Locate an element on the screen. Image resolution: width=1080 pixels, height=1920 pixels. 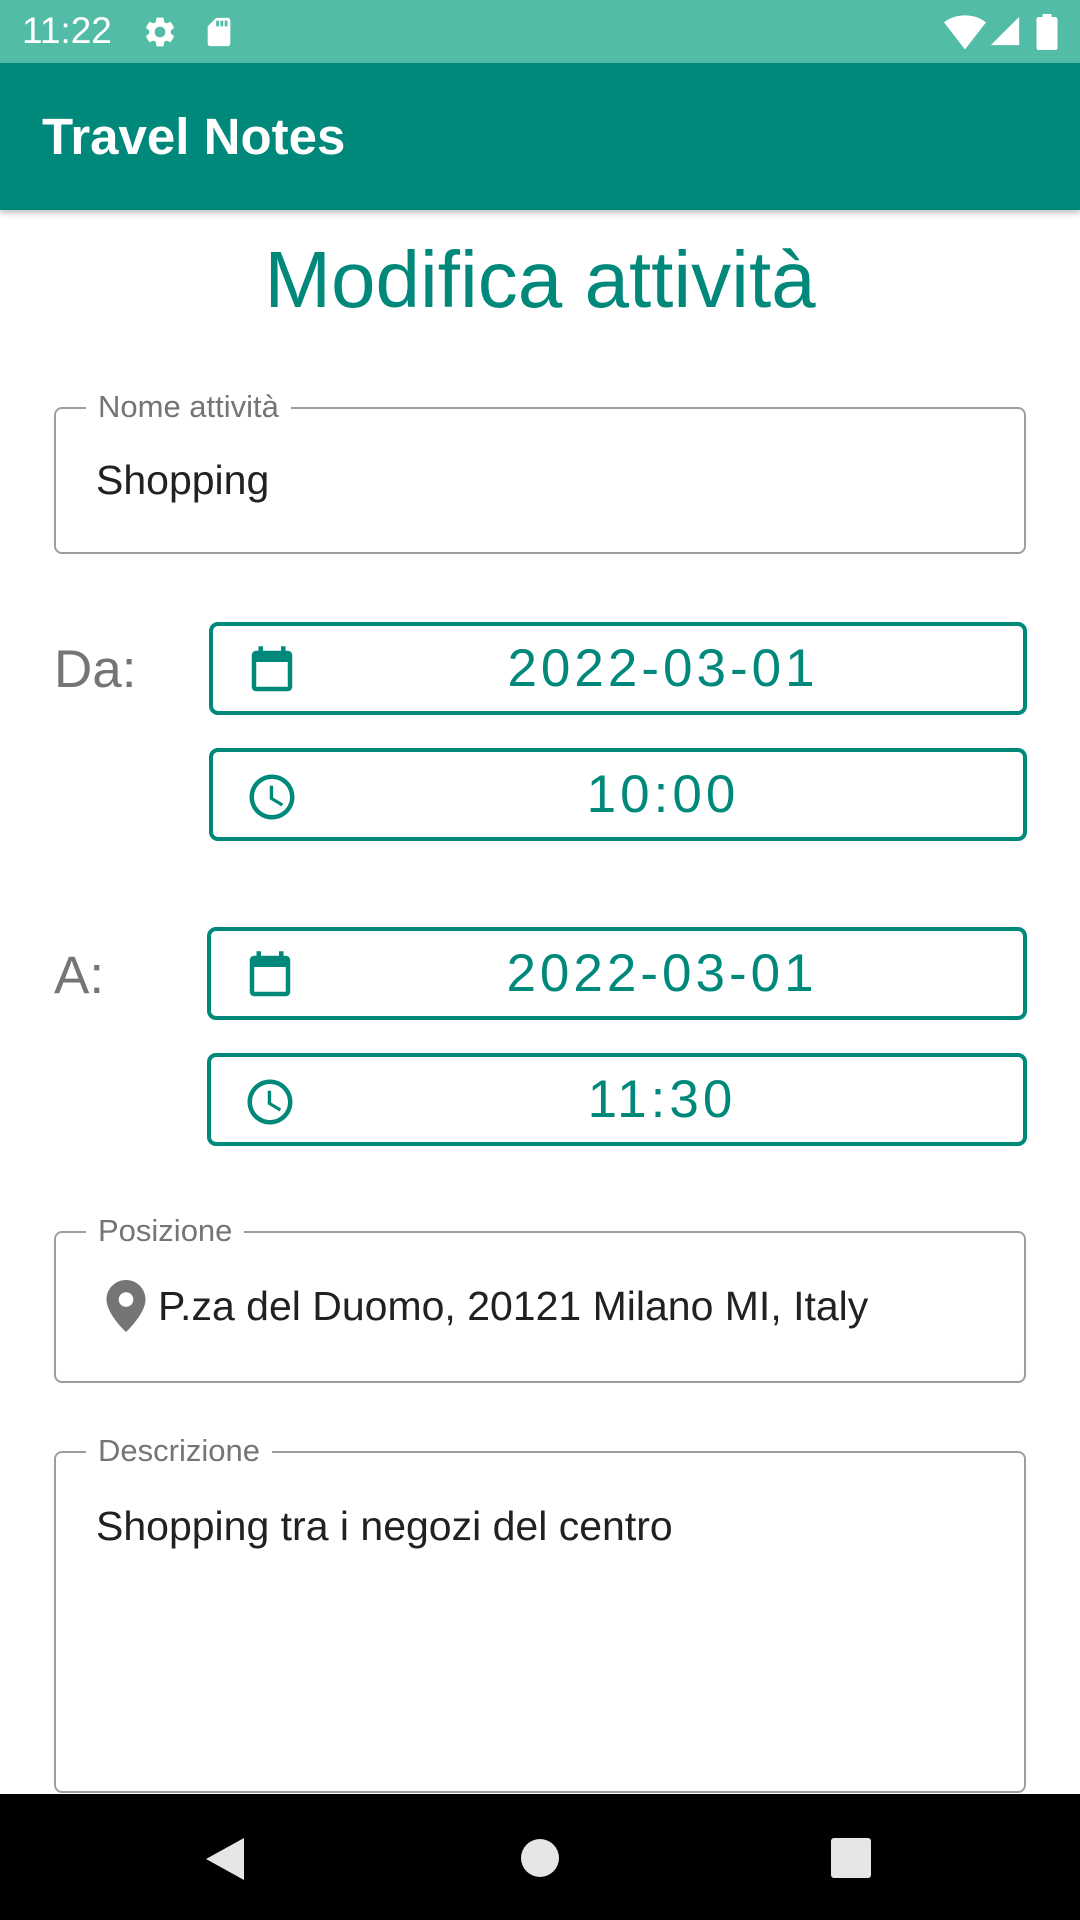
recents-icon is located at coordinates (851, 1858).